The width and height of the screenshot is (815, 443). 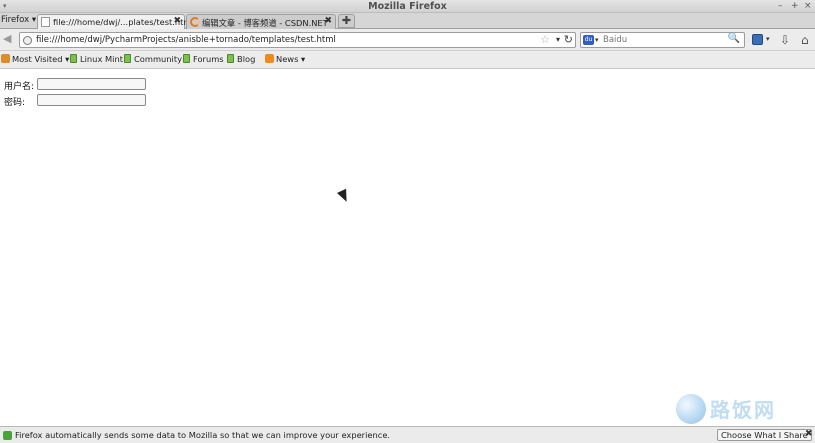 What do you see at coordinates (19, 87) in the screenshot?
I see `username-label: 用户名:` at bounding box center [19, 87].